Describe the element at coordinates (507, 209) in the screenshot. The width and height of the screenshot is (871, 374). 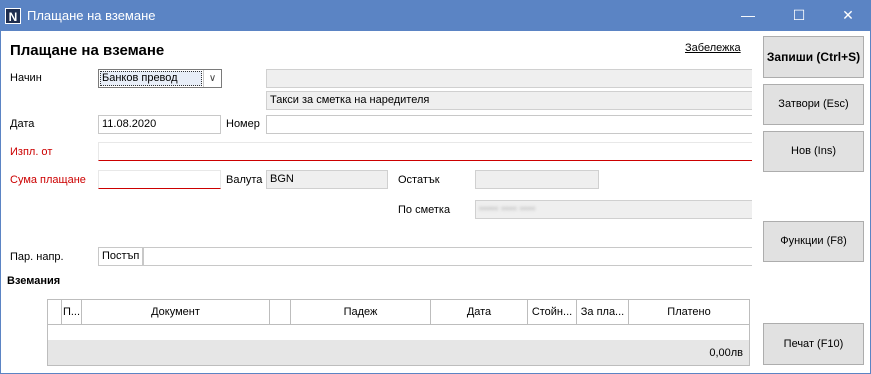
I see `account-value: ••••• •••• ••••` at that location.